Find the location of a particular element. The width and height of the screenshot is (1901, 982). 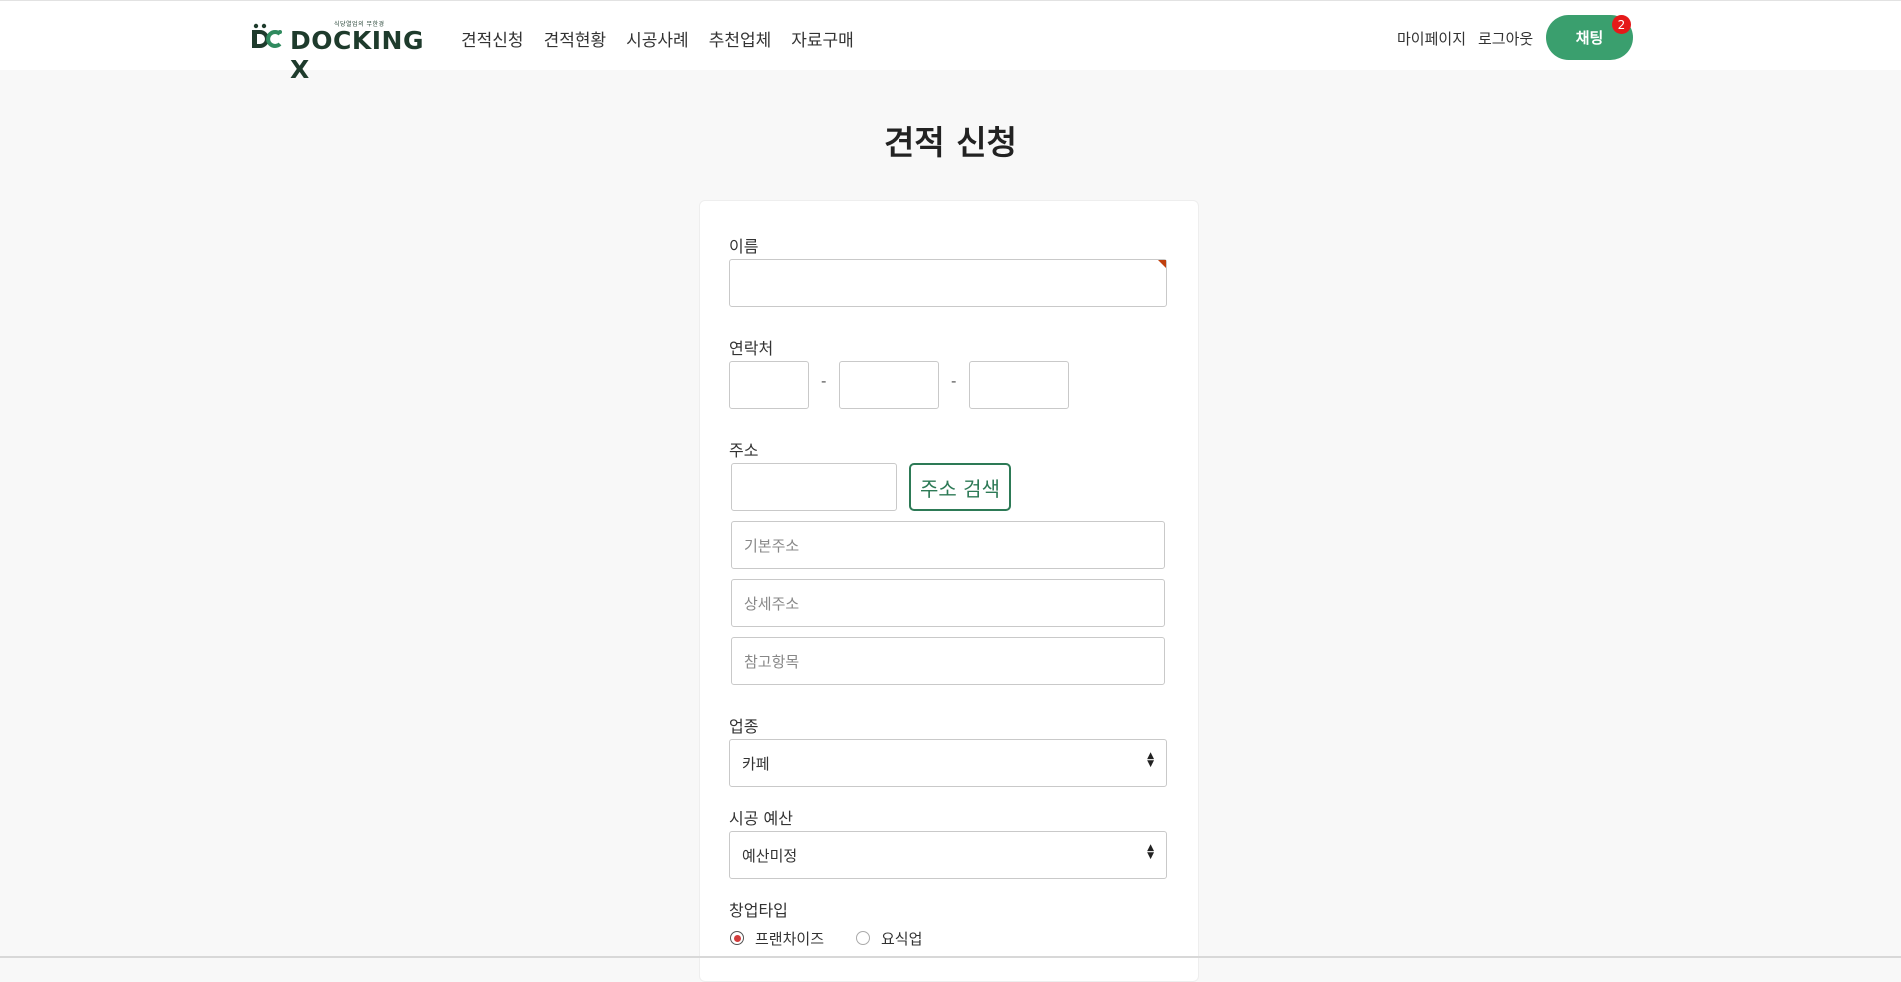

base-address-placeholder: 기본주소 is located at coordinates (772, 545).